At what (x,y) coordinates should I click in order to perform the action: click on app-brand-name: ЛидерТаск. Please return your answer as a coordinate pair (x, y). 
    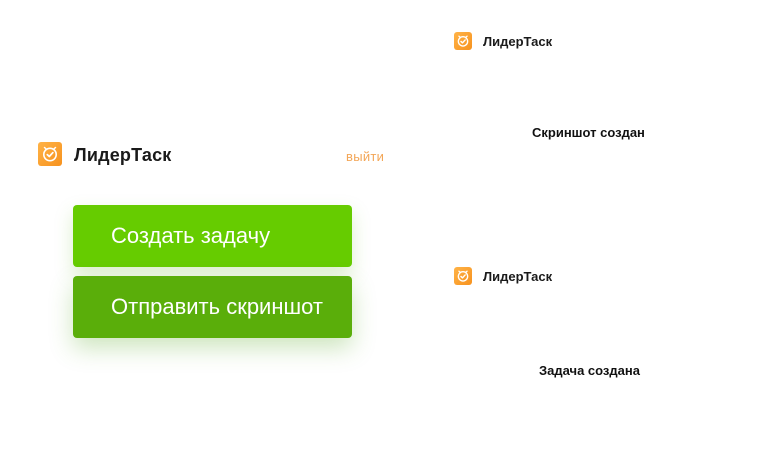
    Looking at the image, I should click on (123, 155).